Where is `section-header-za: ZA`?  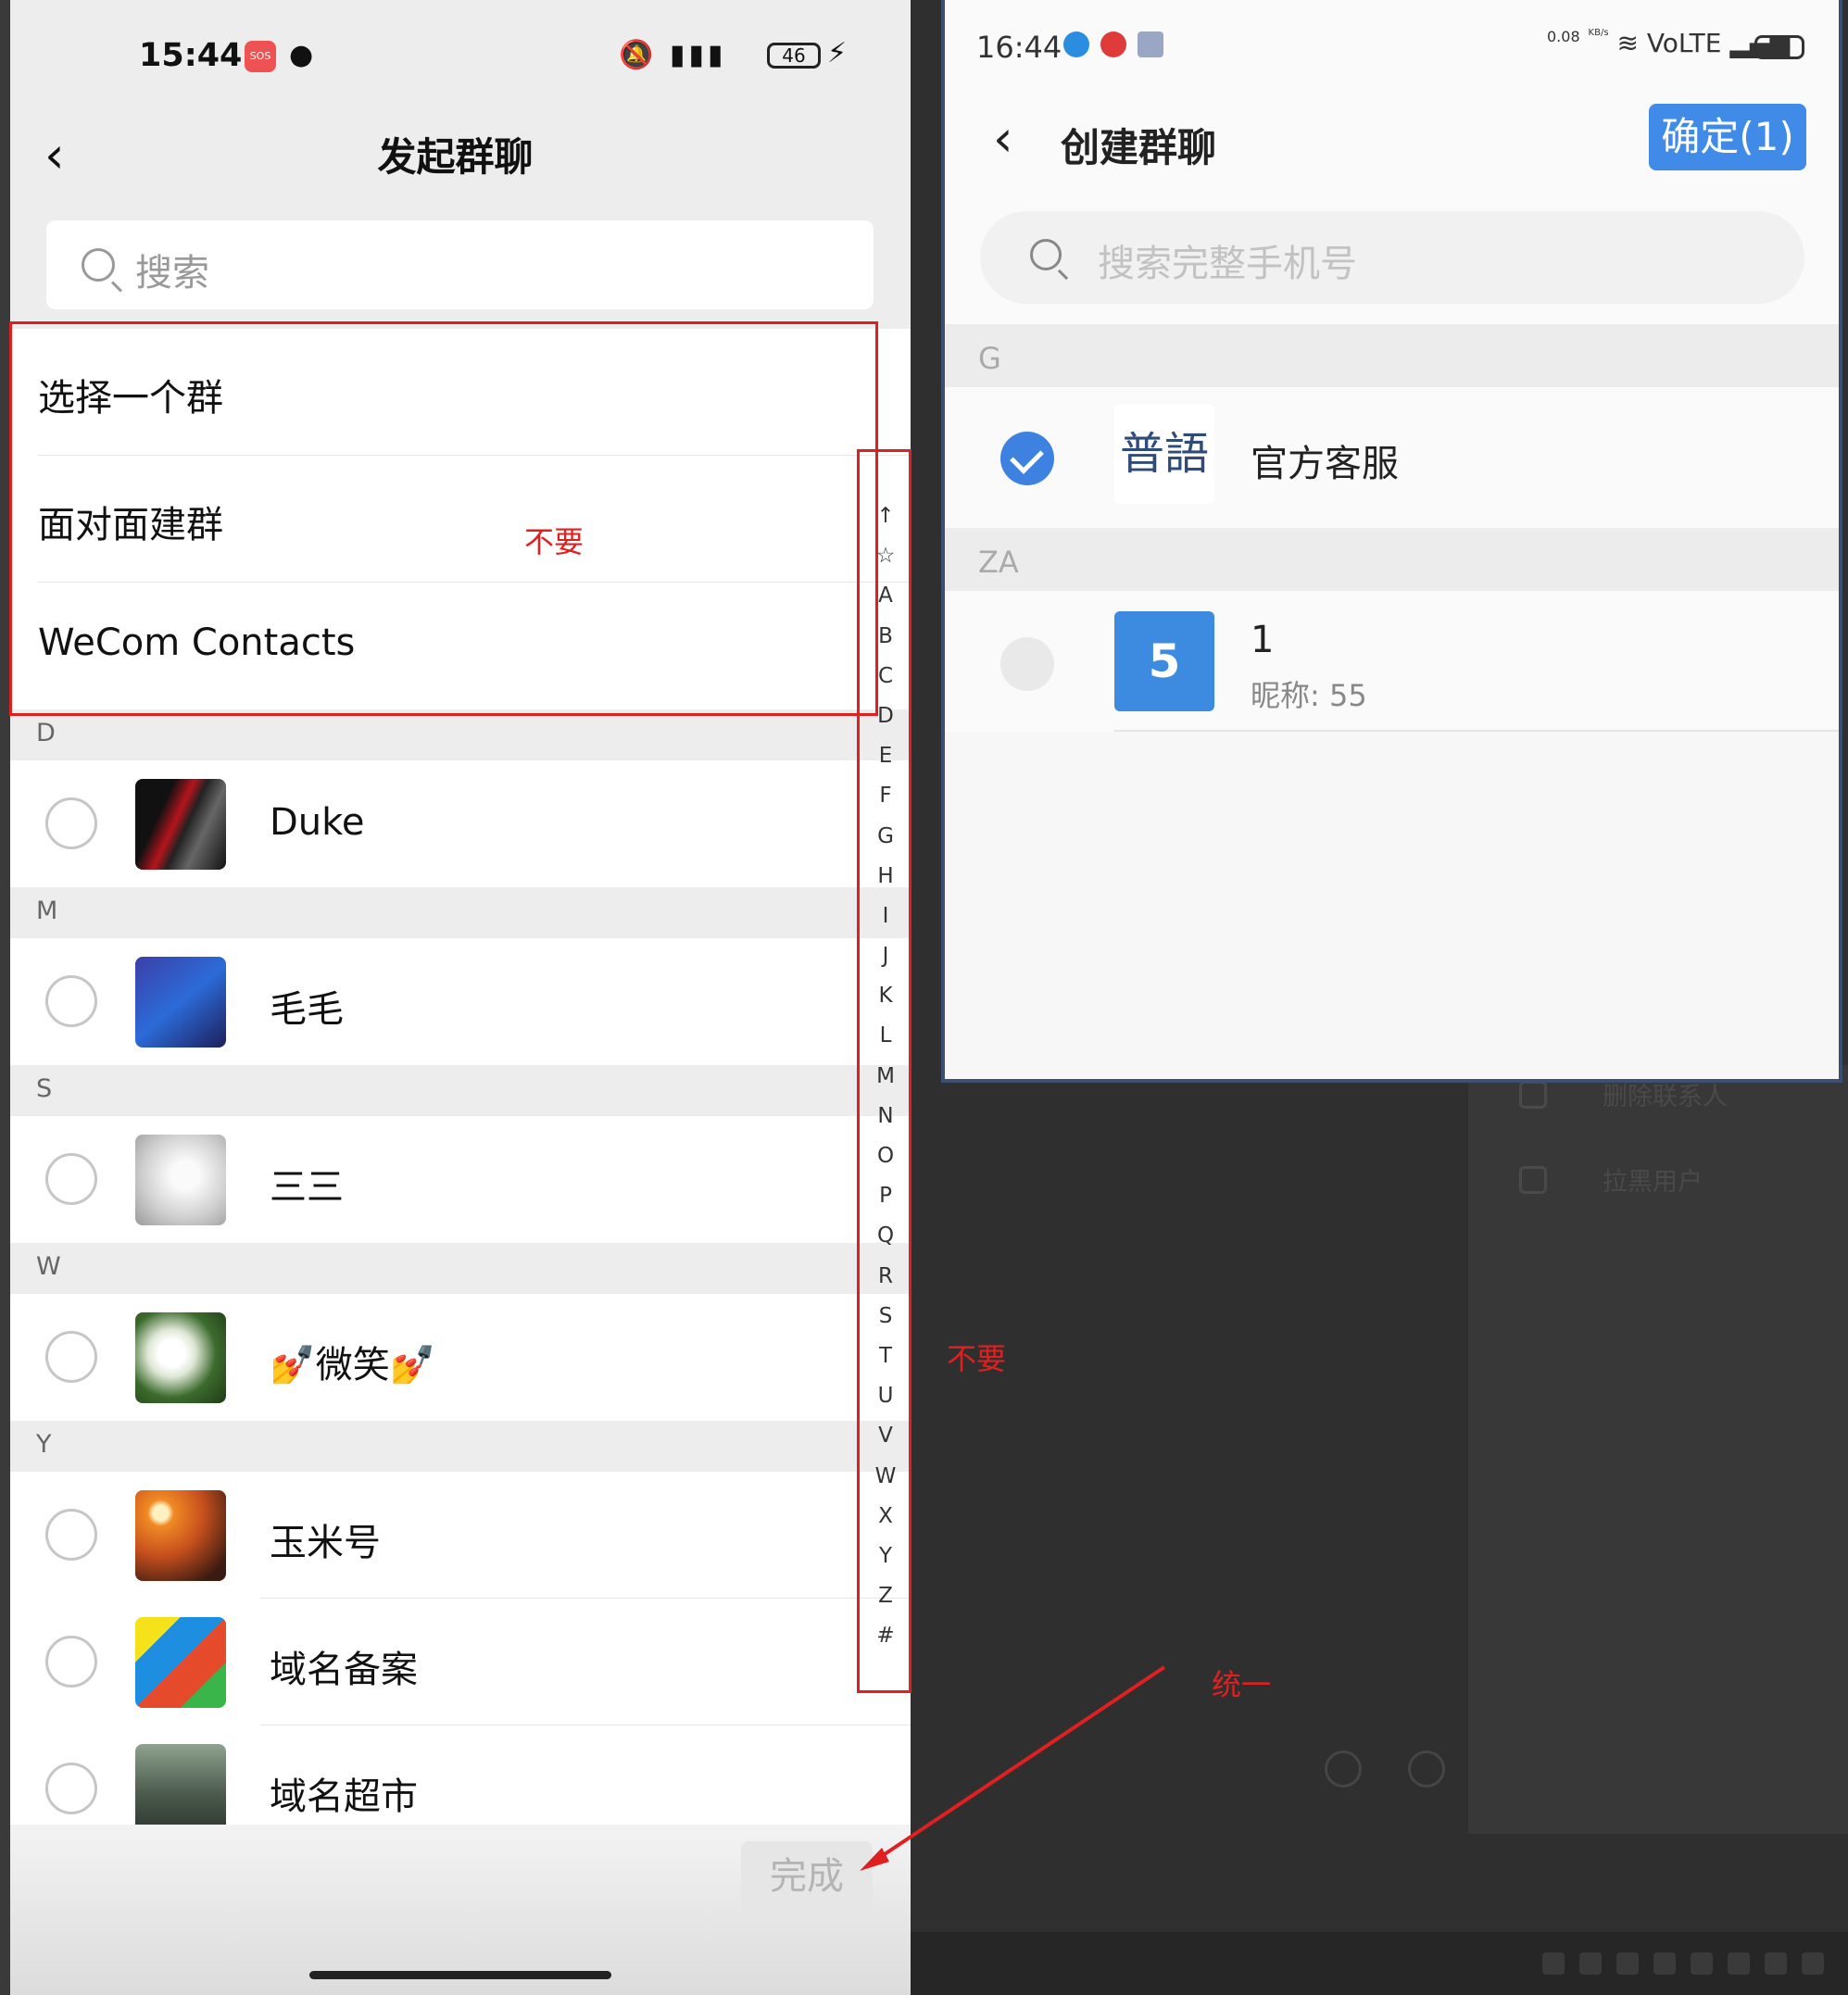 section-header-za: ZA is located at coordinates (1392, 559).